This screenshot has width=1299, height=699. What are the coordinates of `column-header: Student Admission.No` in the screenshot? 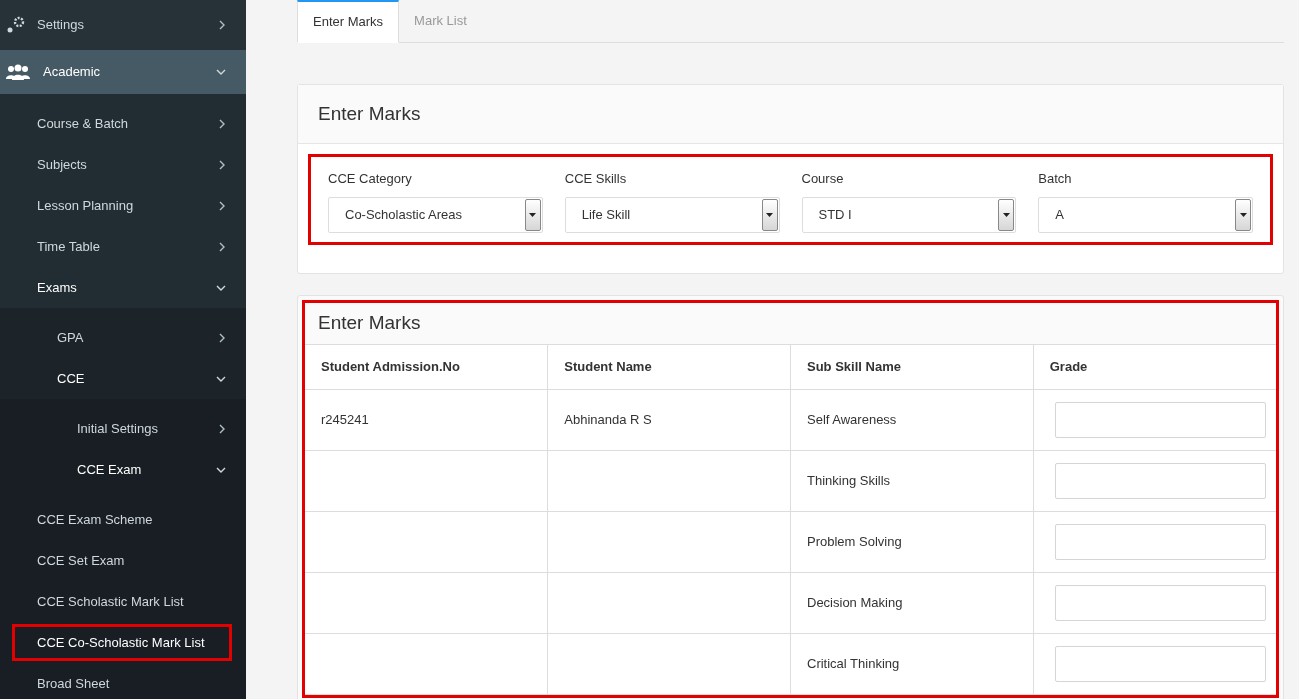 It's located at (426, 366).